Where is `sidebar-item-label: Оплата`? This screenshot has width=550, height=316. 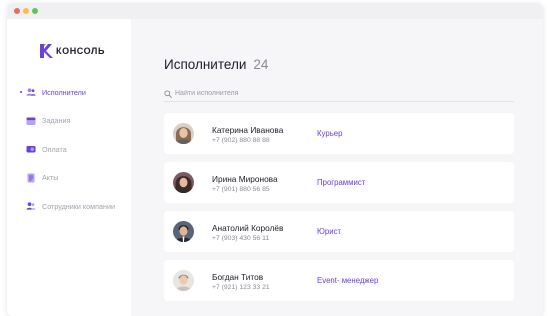
sidebar-item-label: Оплата is located at coordinates (54, 149).